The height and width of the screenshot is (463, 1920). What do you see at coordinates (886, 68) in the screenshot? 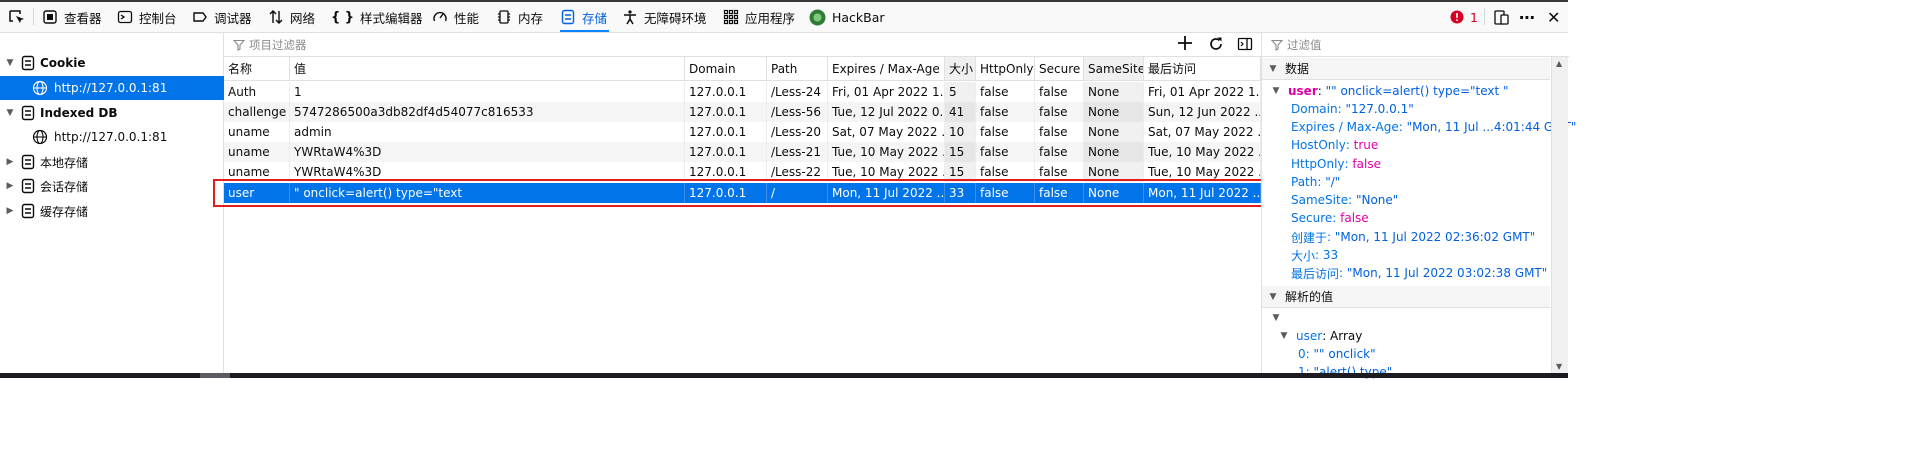
I see `column-header-expires: Expires / Max-Age` at bounding box center [886, 68].